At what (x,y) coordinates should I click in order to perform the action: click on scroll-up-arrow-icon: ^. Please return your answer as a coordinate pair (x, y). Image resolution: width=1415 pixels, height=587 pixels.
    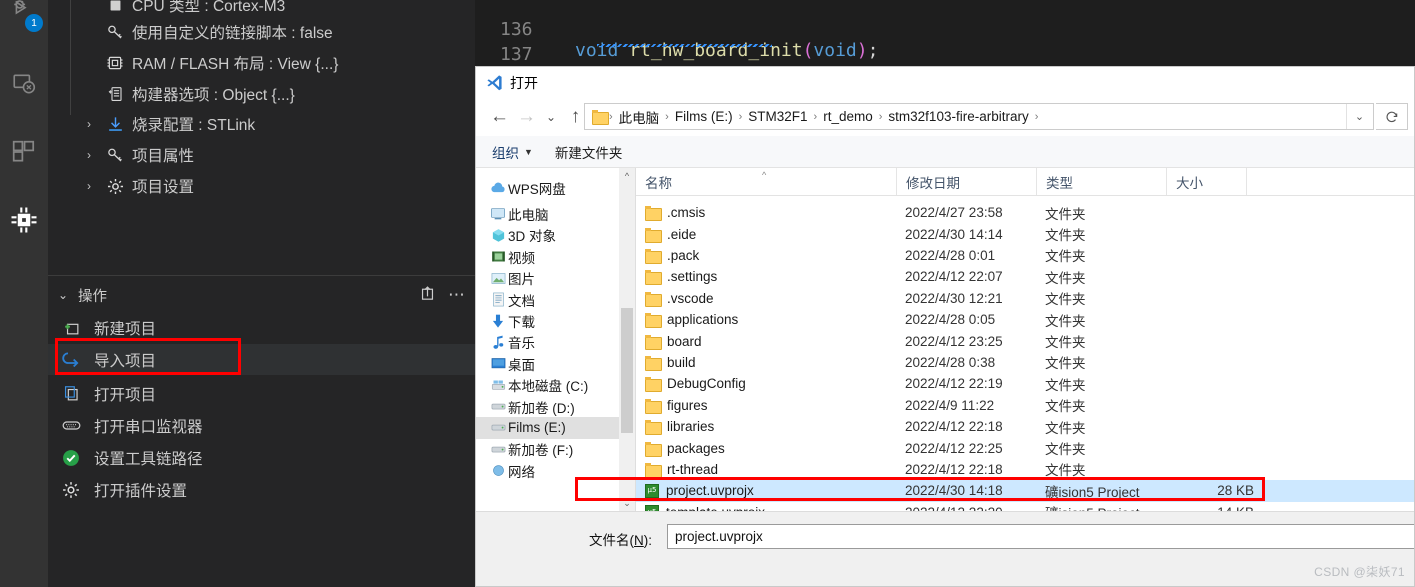
    Looking at the image, I should click on (627, 176).